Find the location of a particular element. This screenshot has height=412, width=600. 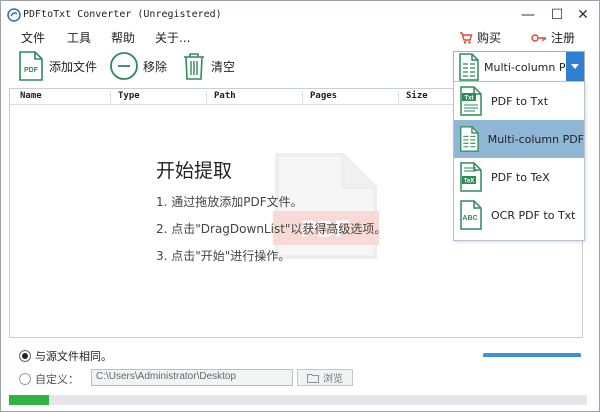

same-as-source-label: 与源文件相同。 is located at coordinates (73, 356).